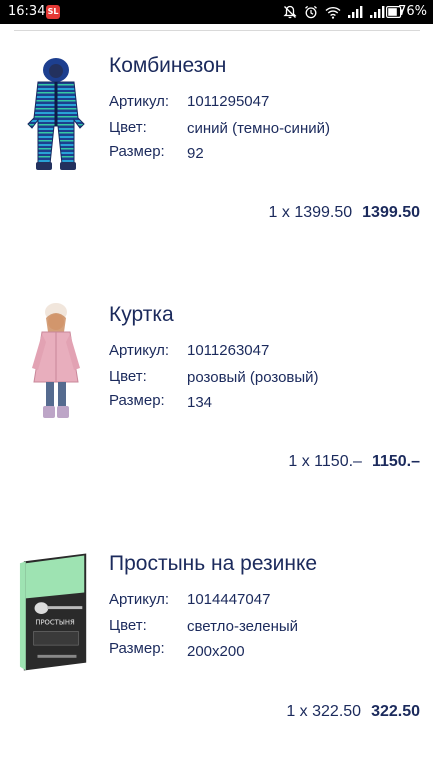 This screenshot has height=770, width=433. What do you see at coordinates (53, 12) in the screenshot?
I see `app-badge: SL` at bounding box center [53, 12].